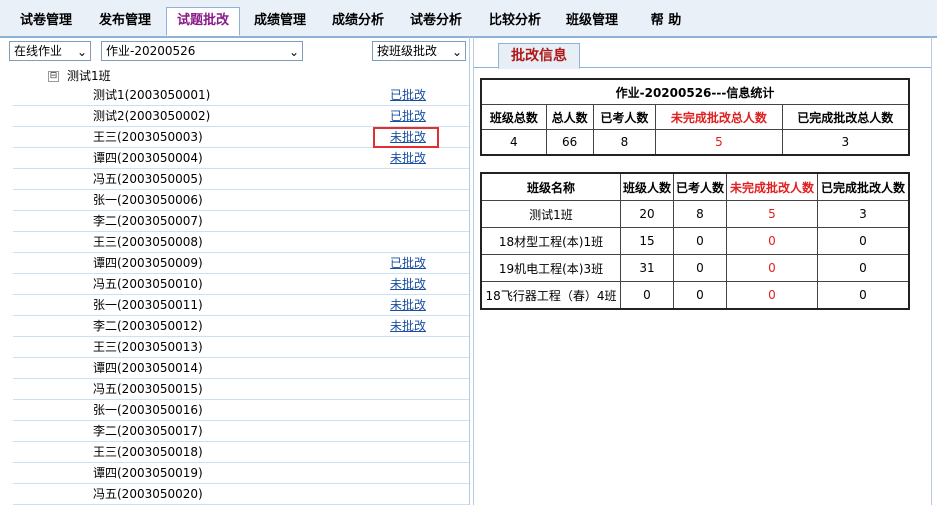 The width and height of the screenshot is (937, 505). Describe the element at coordinates (148, 410) in the screenshot. I see `student-name: 张一(2003050016)` at that location.